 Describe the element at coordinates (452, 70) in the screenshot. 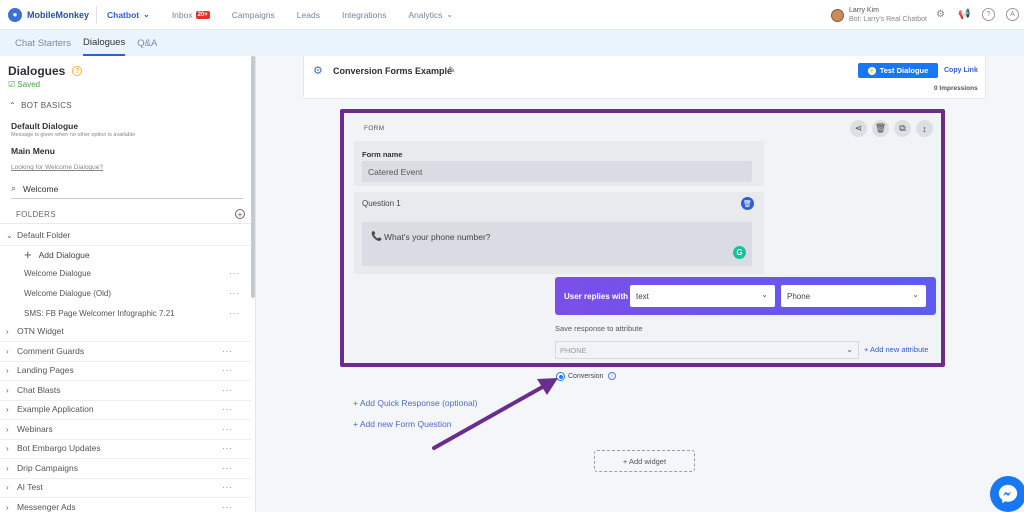

I see `pencil-icon: ✎` at that location.